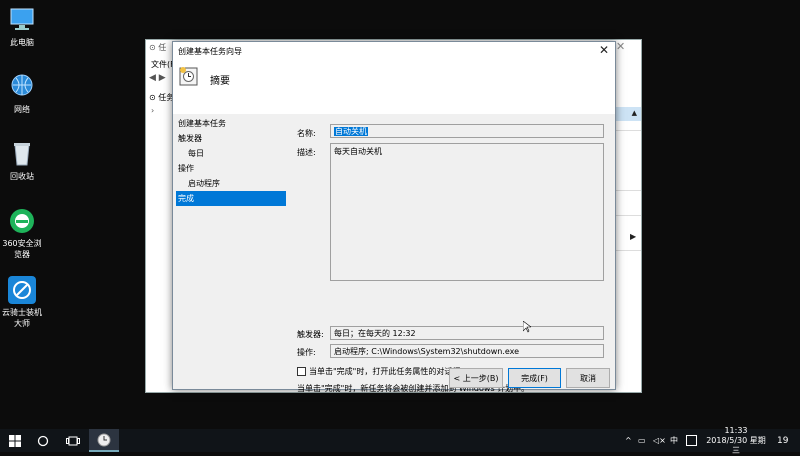 This screenshot has height=456, width=800. What do you see at coordinates (158, 47) in the screenshot?
I see `window-title: ⊙ 任` at bounding box center [158, 47].